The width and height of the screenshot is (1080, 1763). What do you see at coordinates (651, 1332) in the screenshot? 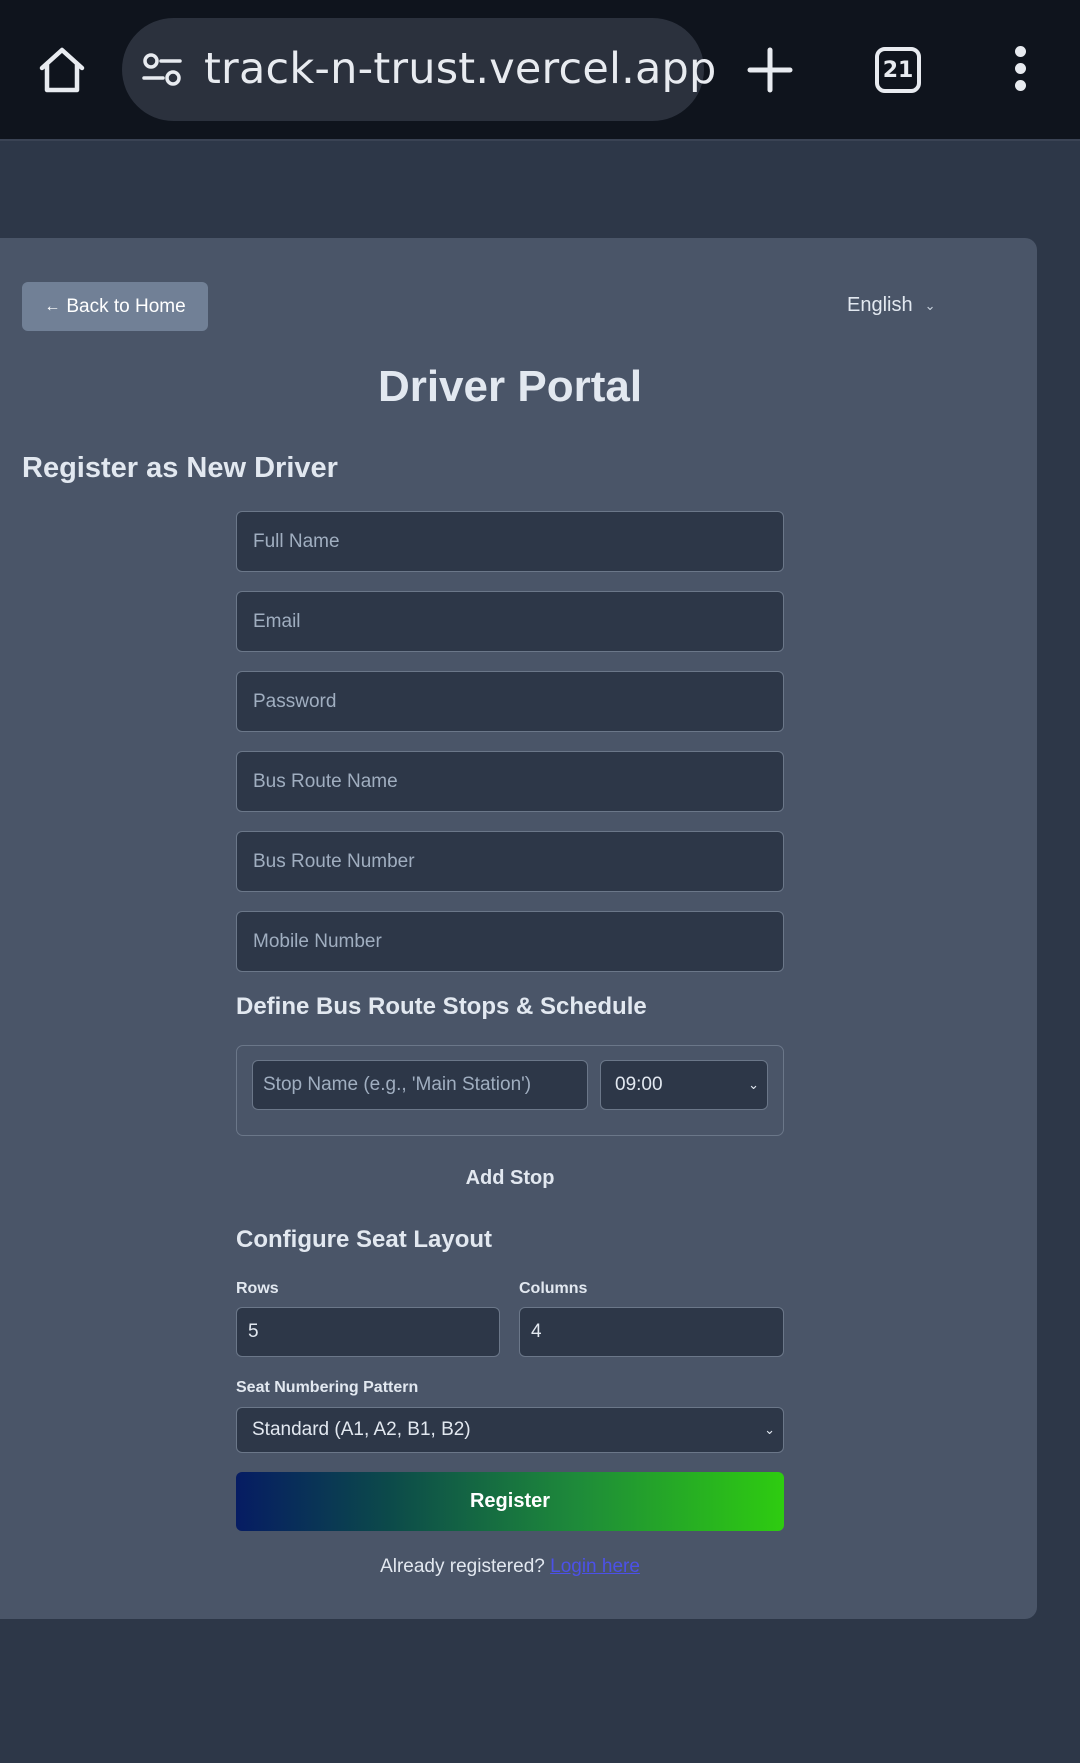
I see `columns-input: 4` at bounding box center [651, 1332].